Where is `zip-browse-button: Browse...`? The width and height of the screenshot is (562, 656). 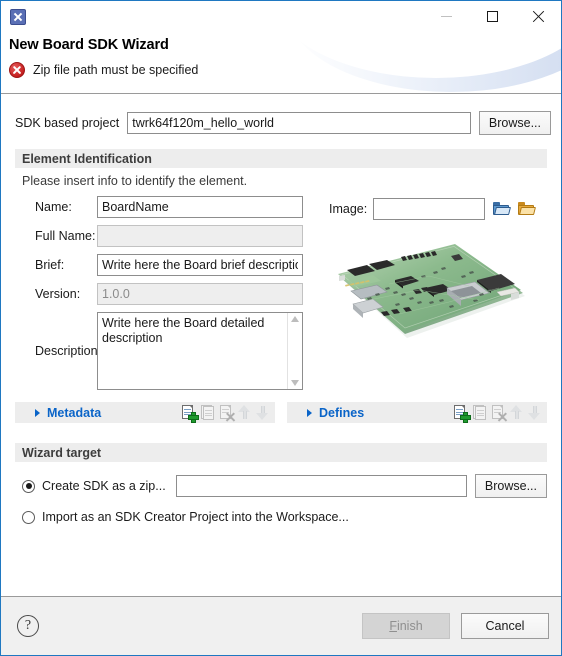
zip-browse-button: Browse... is located at coordinates (510, 486).